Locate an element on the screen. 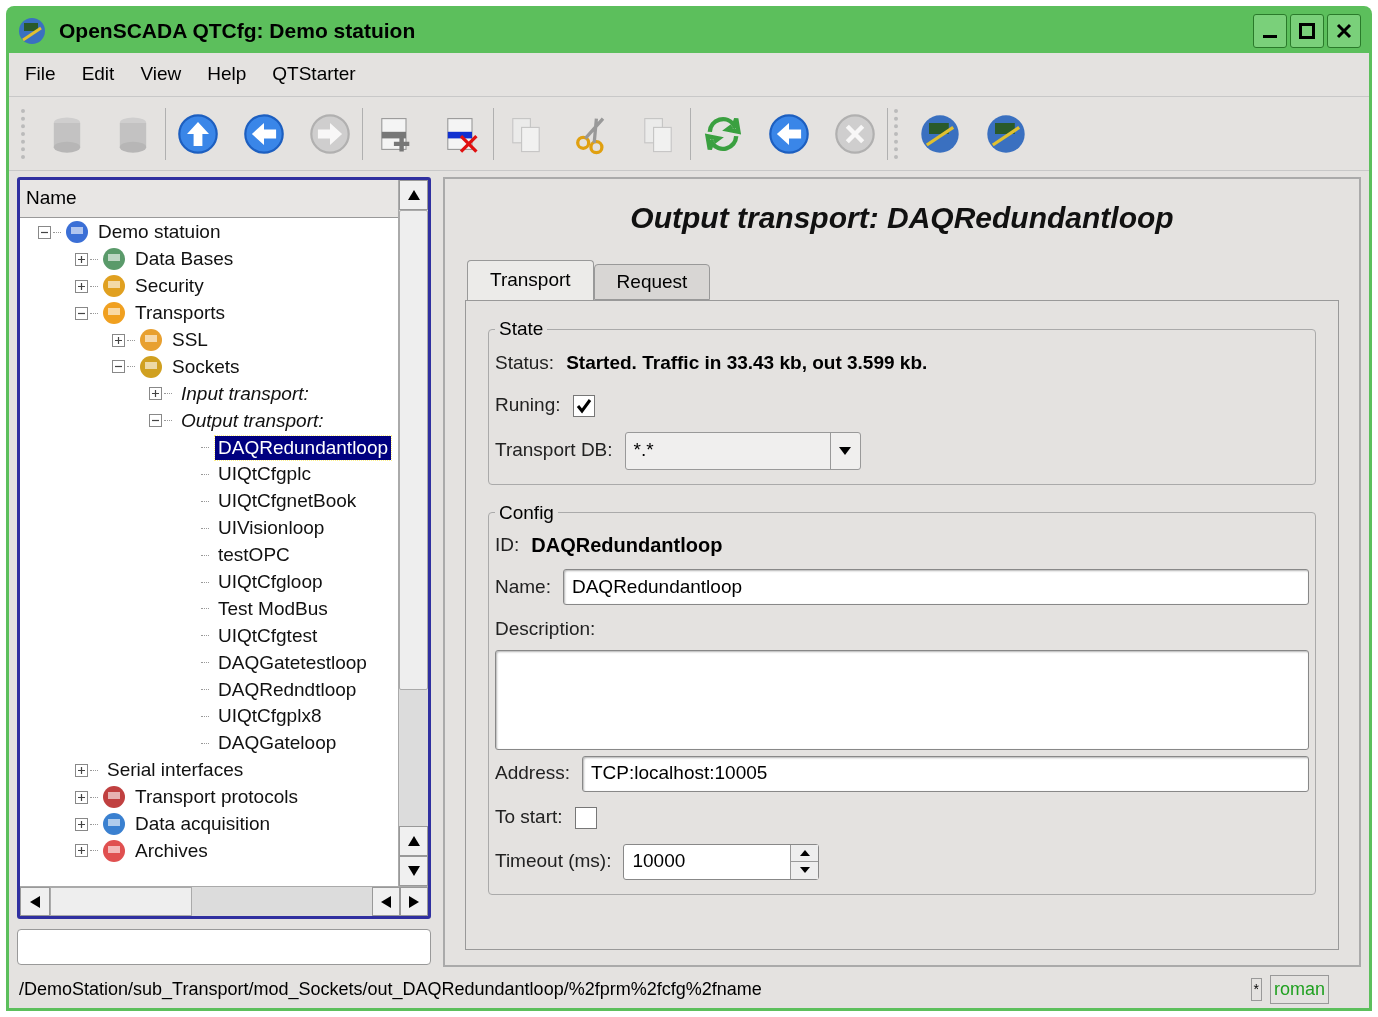 This screenshot has height=1017, width=1378. tree-item: UIVisionloop is located at coordinates (271, 528).